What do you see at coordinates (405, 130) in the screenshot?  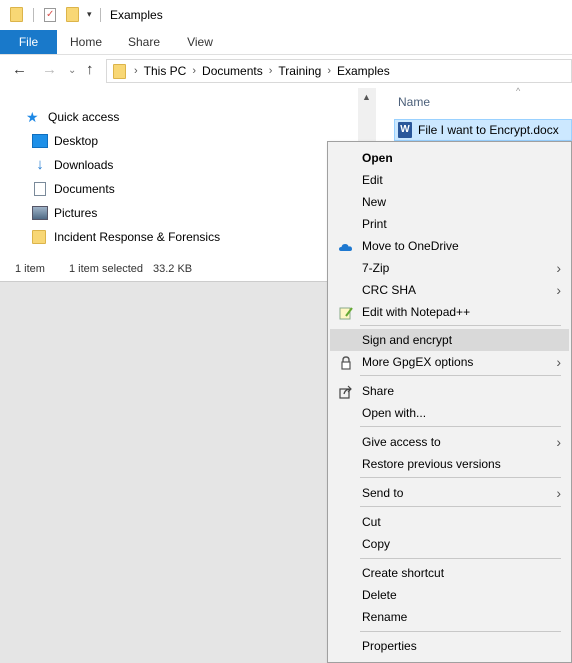 I see `word-doc-icon: W` at bounding box center [405, 130].